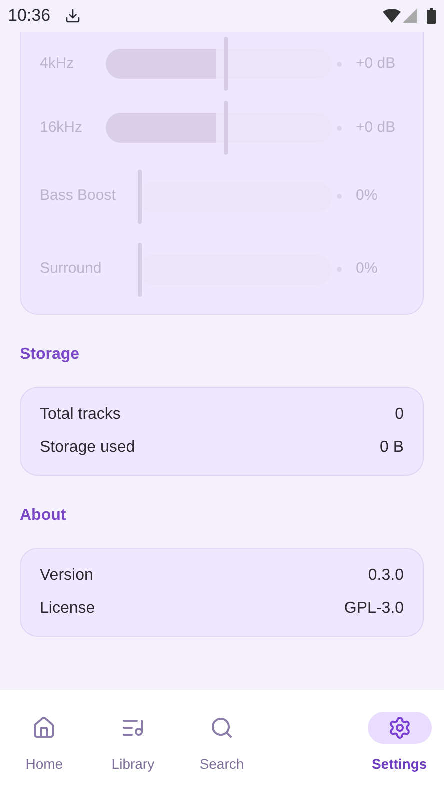 The image size is (444, 789). What do you see at coordinates (410, 16) in the screenshot?
I see `signal-icon` at bounding box center [410, 16].